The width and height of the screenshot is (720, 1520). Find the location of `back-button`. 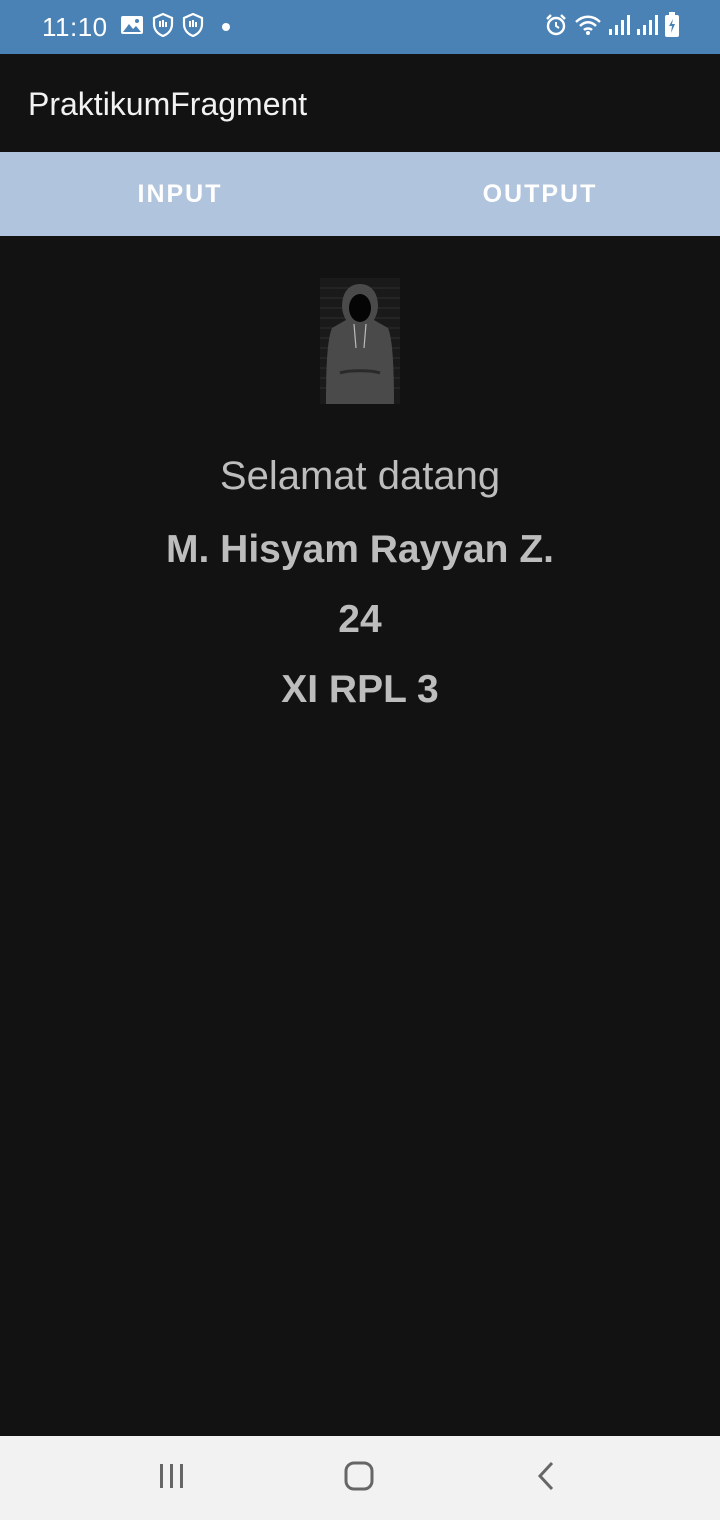

back-button is located at coordinates (546, 1478).